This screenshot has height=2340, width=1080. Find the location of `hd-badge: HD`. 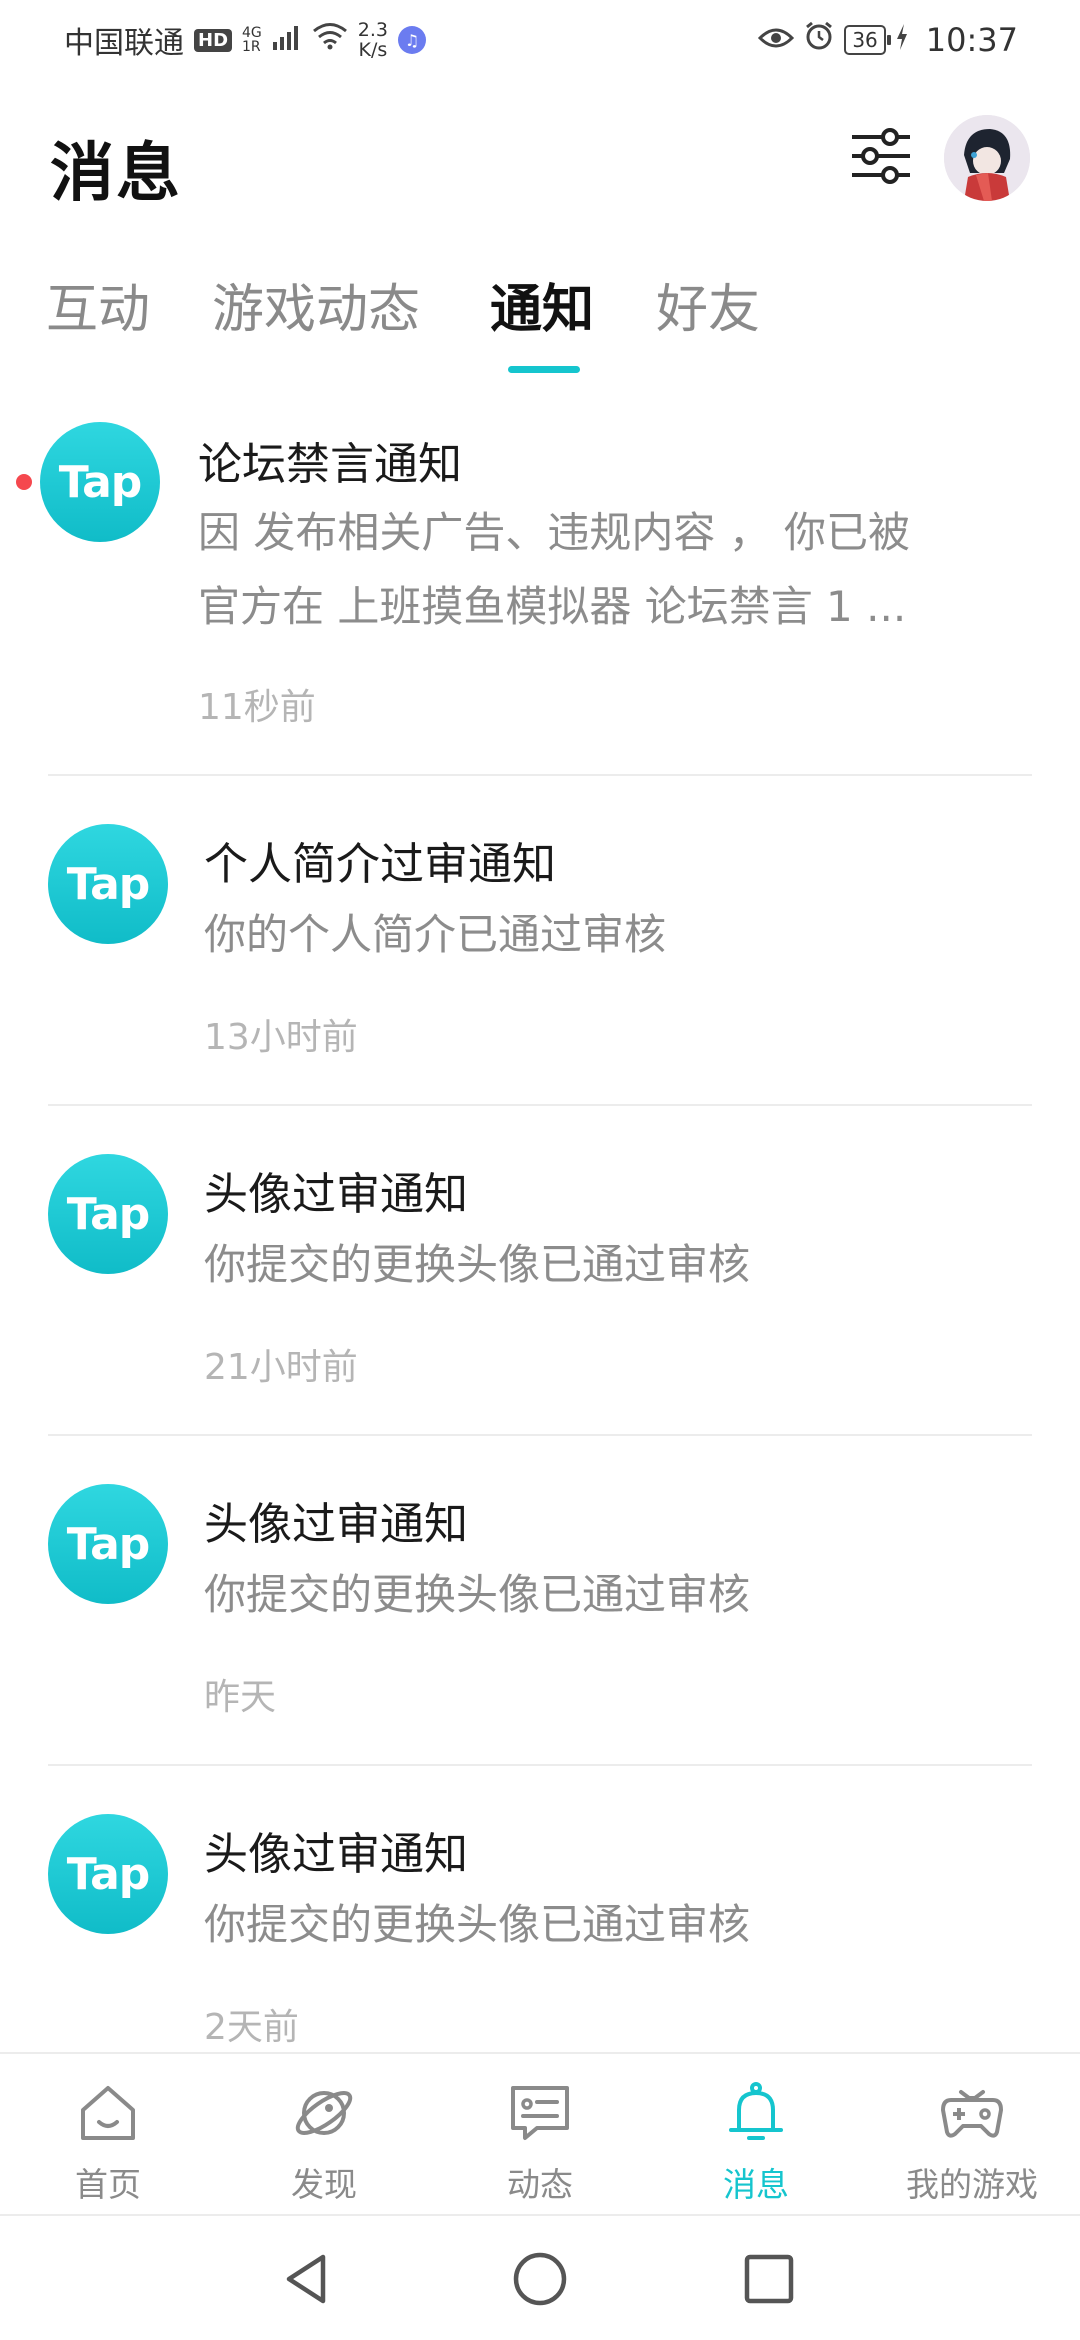

hd-badge: HD is located at coordinates (213, 40).